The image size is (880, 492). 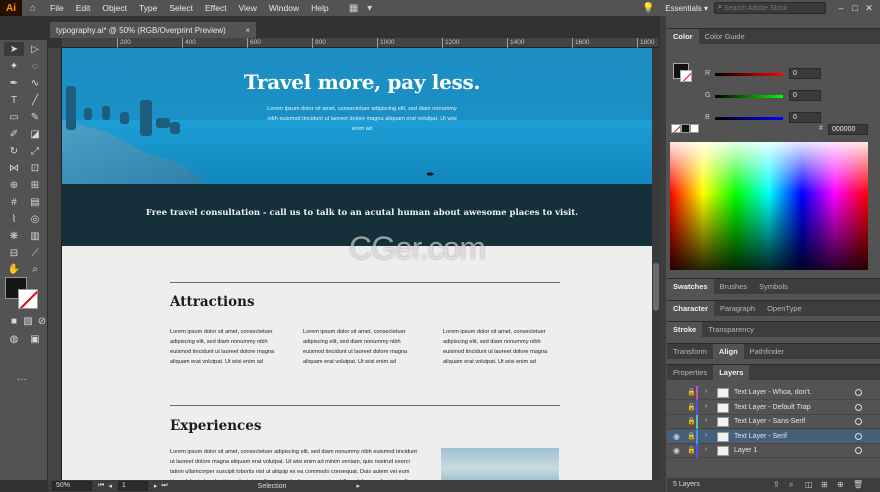 What do you see at coordinates (358, 486) in the screenshot?
I see `status-menu-icon: ▸` at bounding box center [358, 486].